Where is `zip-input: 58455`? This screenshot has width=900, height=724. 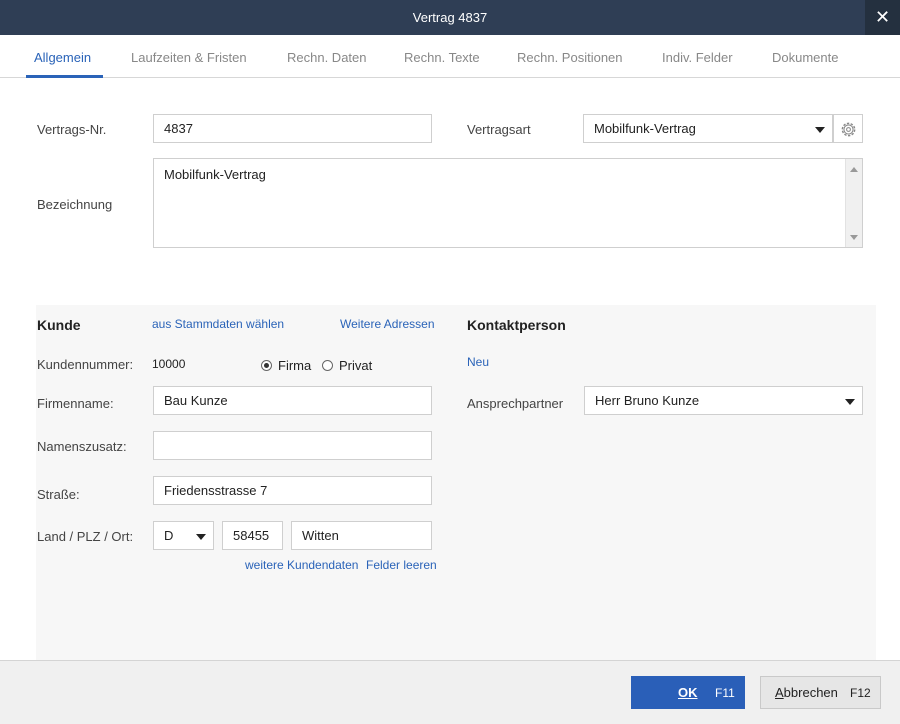
zip-input: 58455 is located at coordinates (252, 535).